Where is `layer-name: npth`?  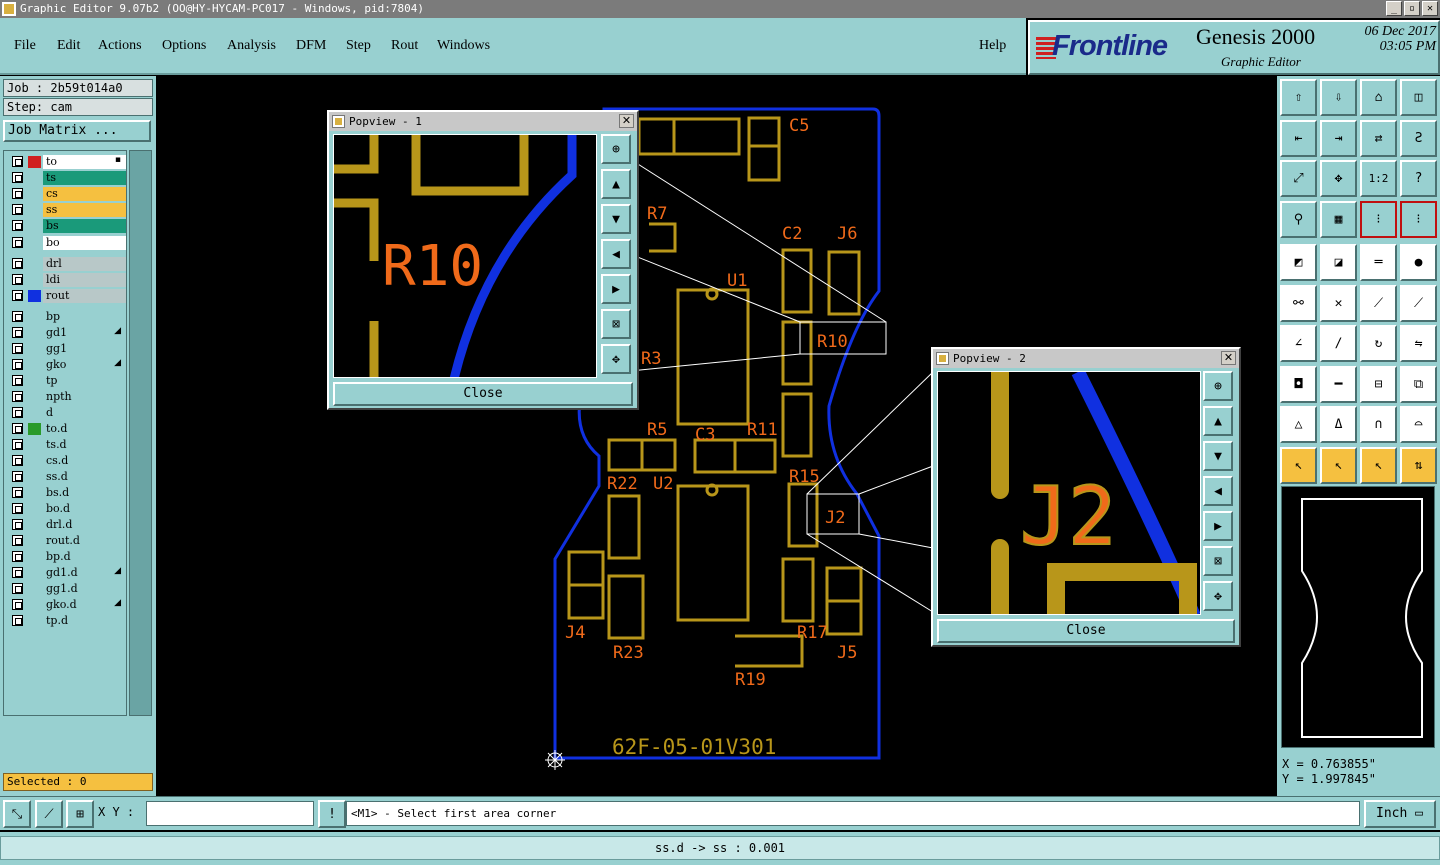
layer-name: npth is located at coordinates (84, 396).